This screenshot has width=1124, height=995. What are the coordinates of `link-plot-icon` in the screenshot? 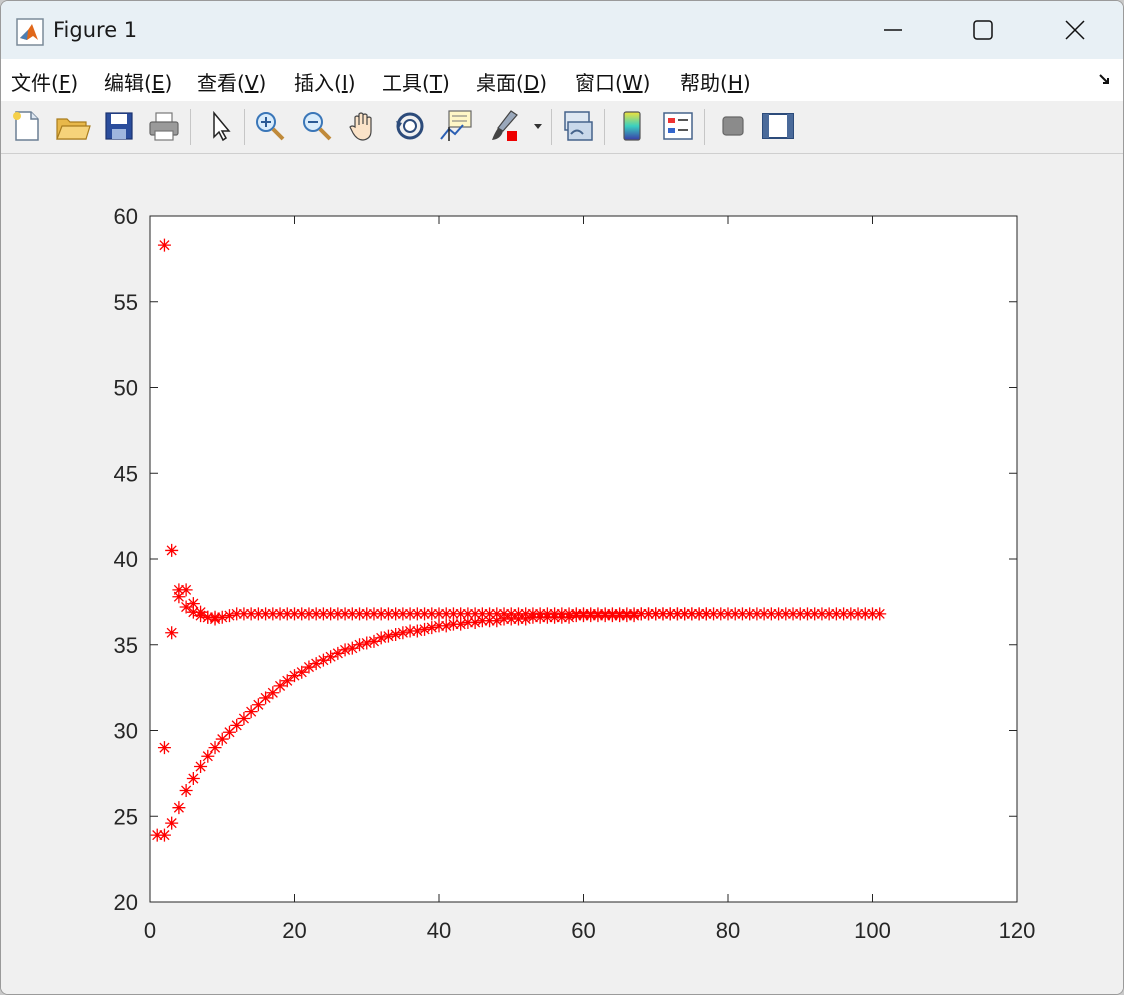 It's located at (578, 126).